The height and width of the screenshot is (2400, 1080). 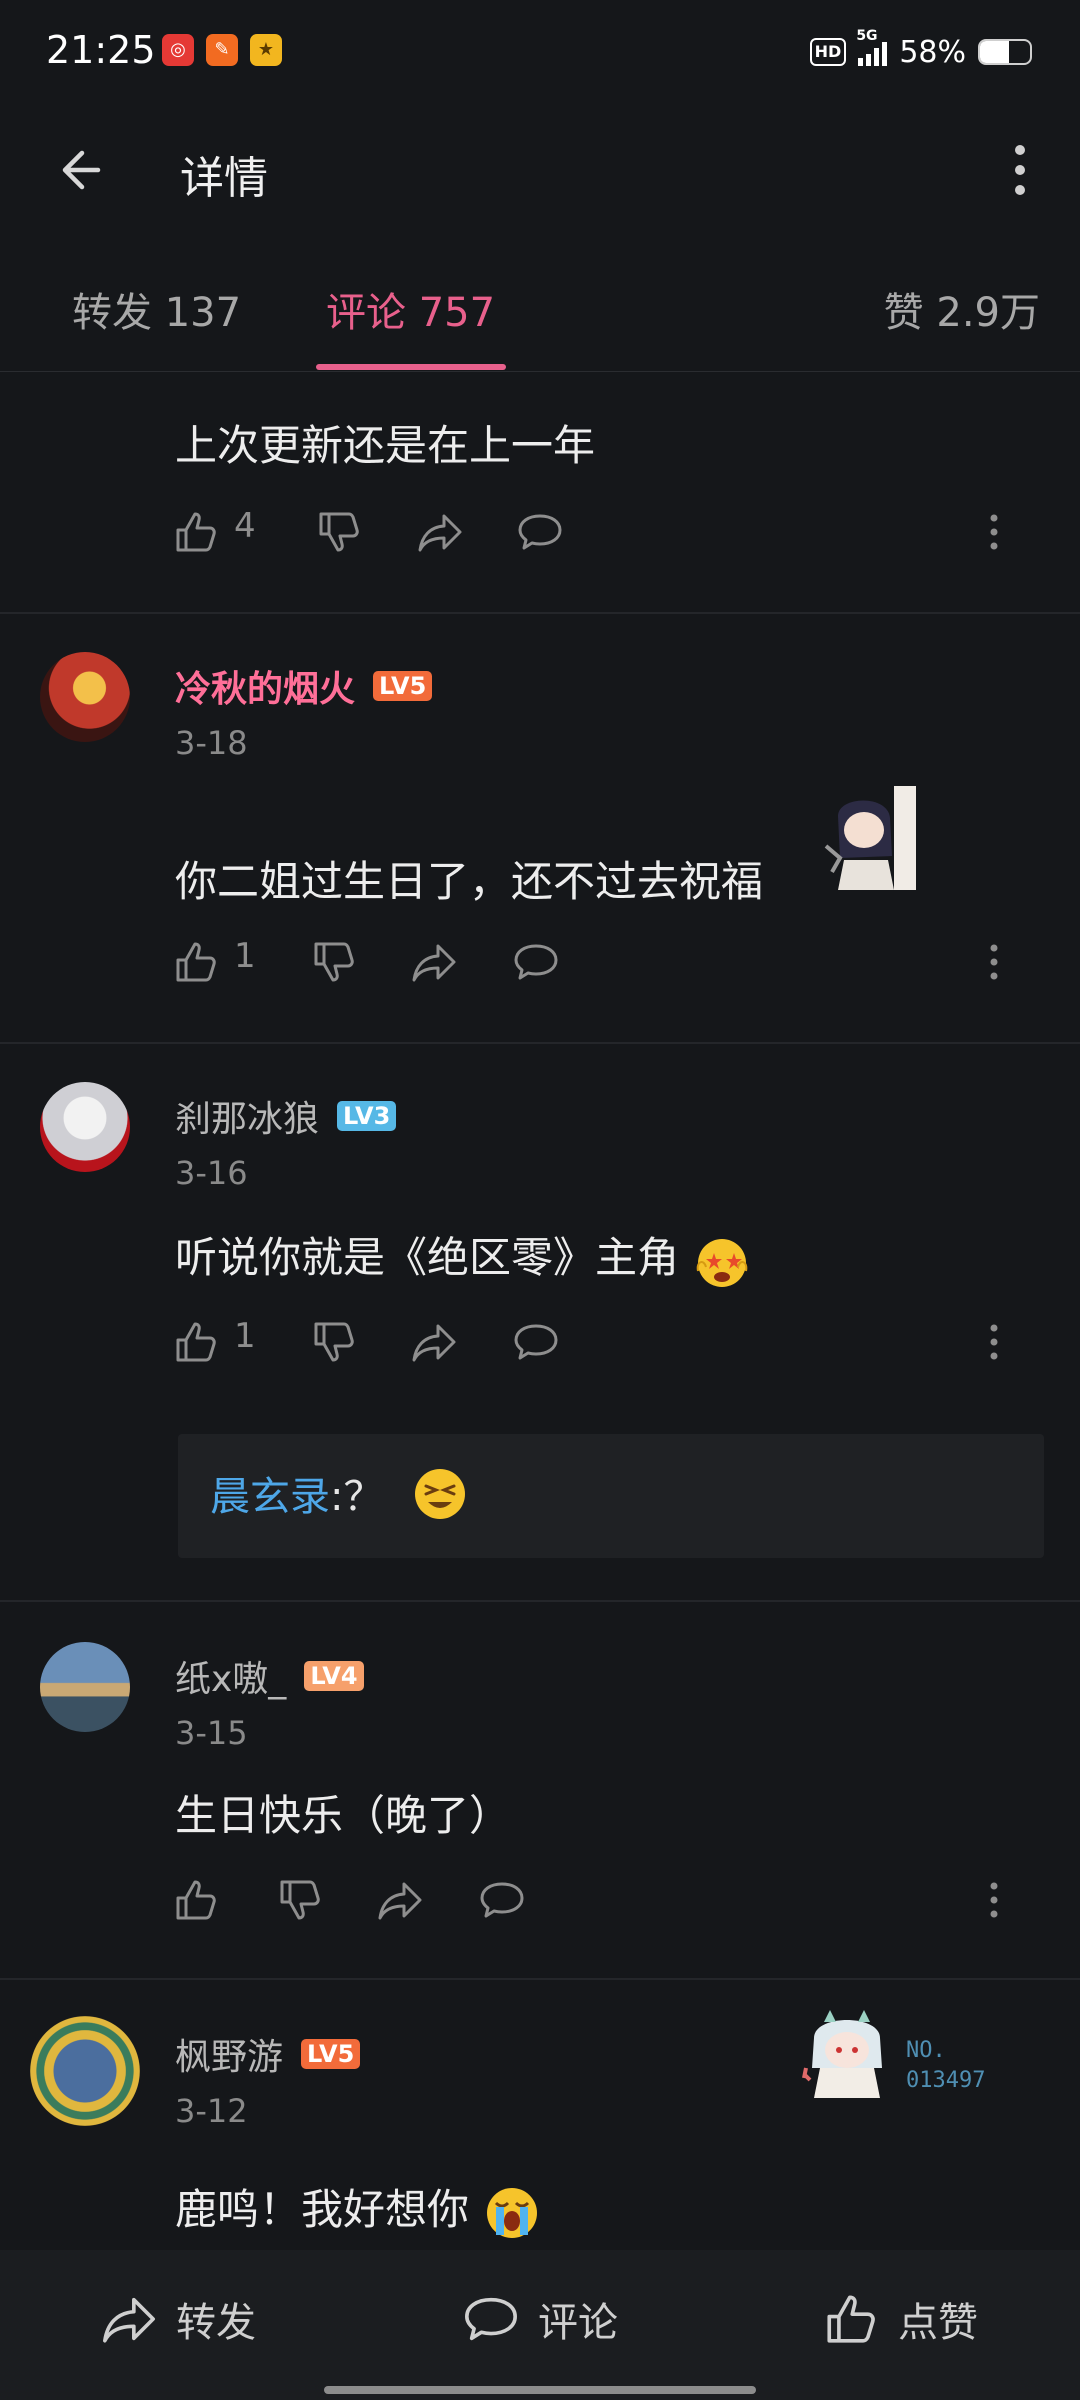 What do you see at coordinates (247, 1116) in the screenshot?
I see `username: 刹那冰狼` at bounding box center [247, 1116].